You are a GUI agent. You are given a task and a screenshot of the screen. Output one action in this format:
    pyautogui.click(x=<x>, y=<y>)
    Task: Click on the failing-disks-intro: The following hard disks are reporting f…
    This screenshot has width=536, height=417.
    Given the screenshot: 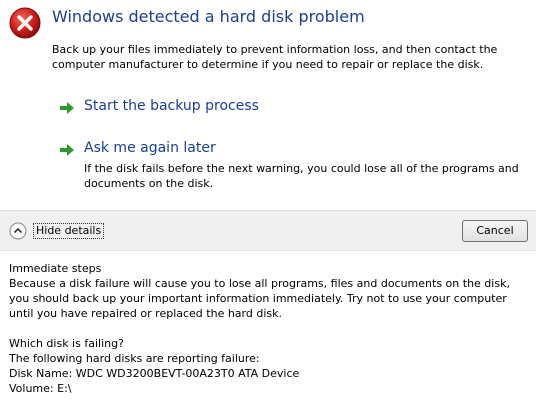 What is the action you would take?
    pyautogui.click(x=134, y=358)
    